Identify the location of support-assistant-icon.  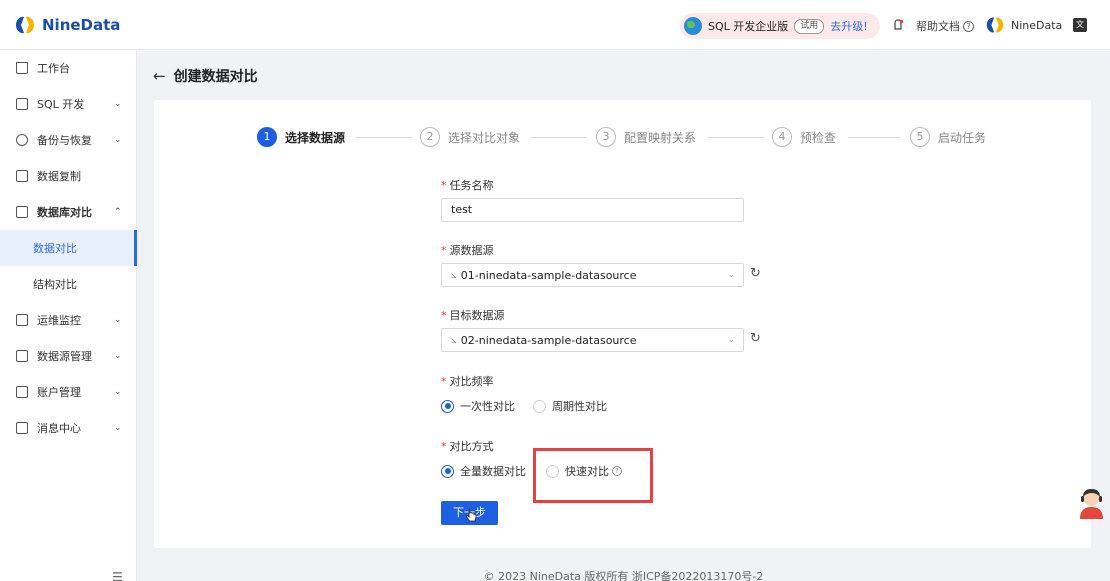
(1091, 502).